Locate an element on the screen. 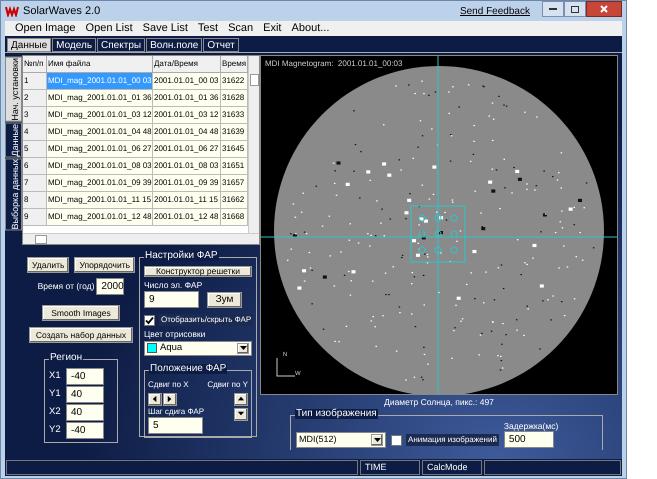 The width and height of the screenshot is (657, 479). sort-button: Упорядочить is located at coordinates (105, 265).